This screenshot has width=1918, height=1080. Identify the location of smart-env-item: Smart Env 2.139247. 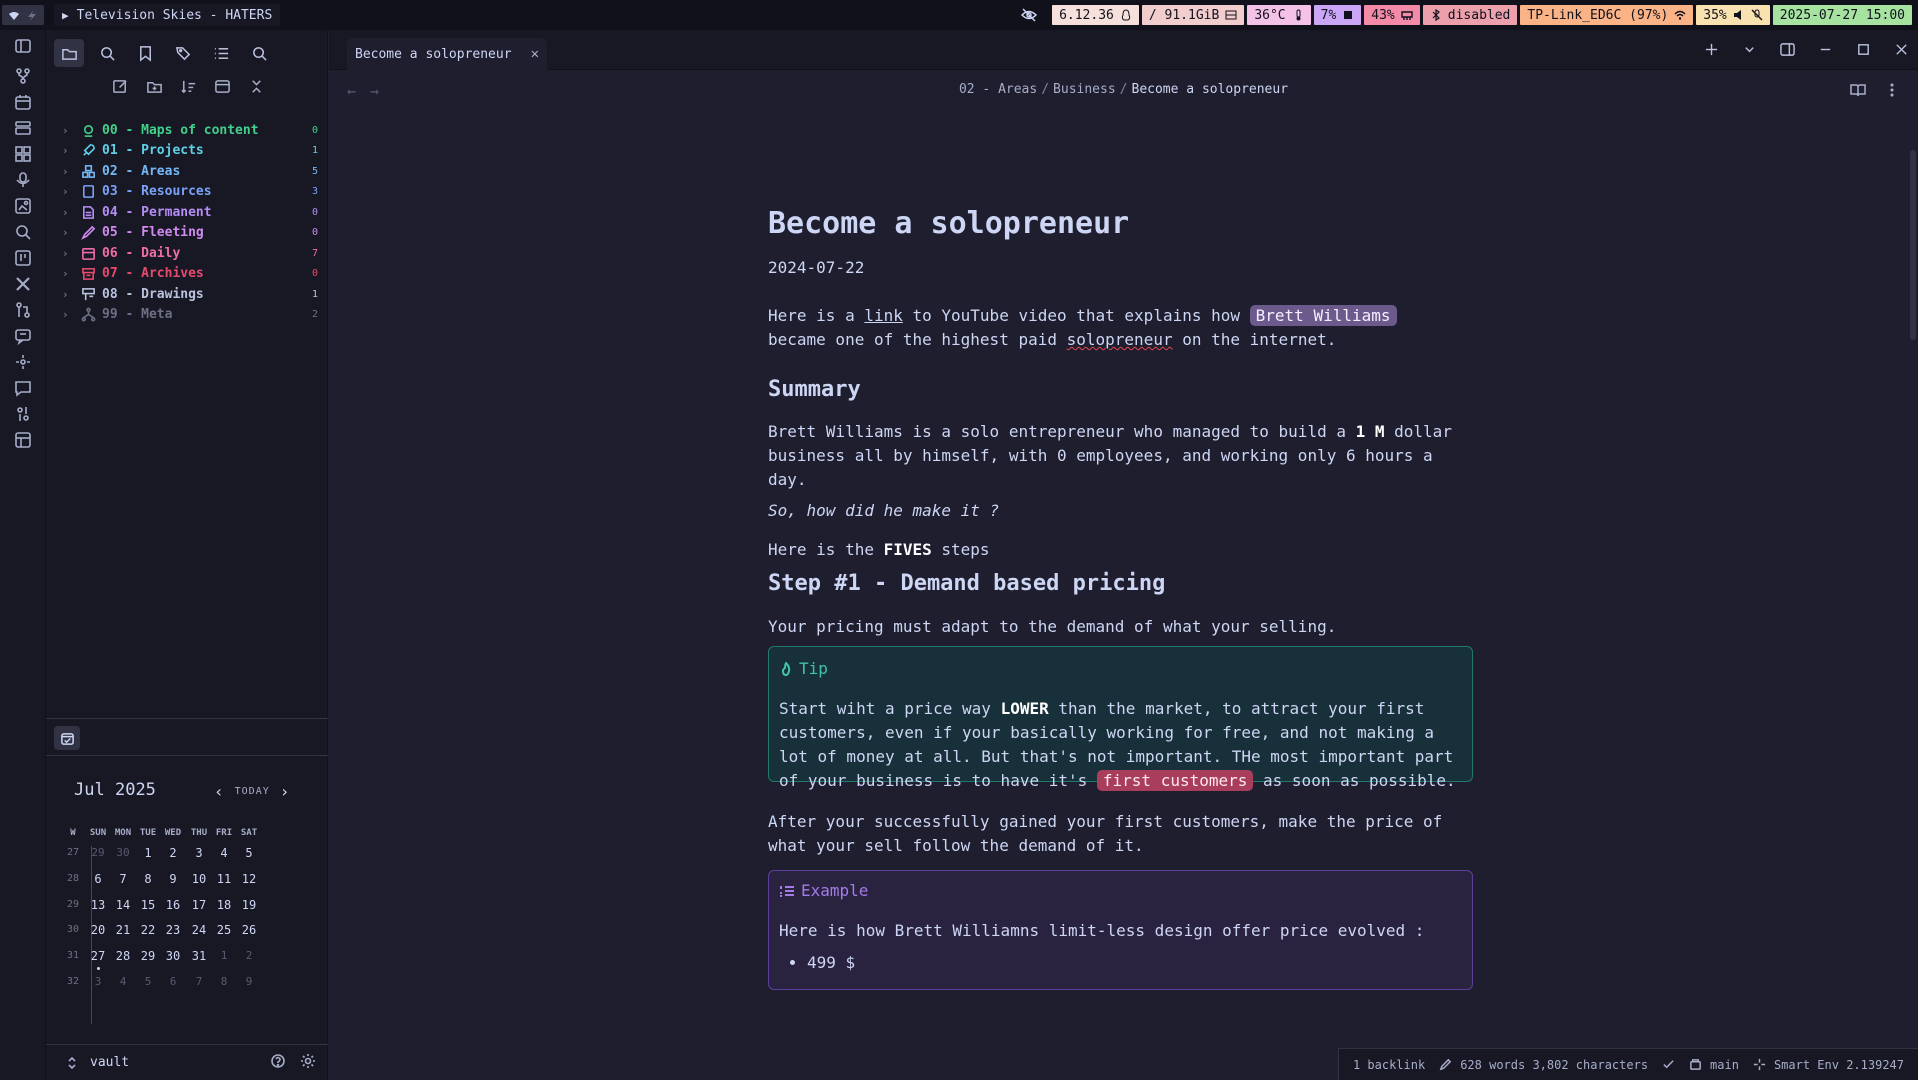
(1828, 1065).